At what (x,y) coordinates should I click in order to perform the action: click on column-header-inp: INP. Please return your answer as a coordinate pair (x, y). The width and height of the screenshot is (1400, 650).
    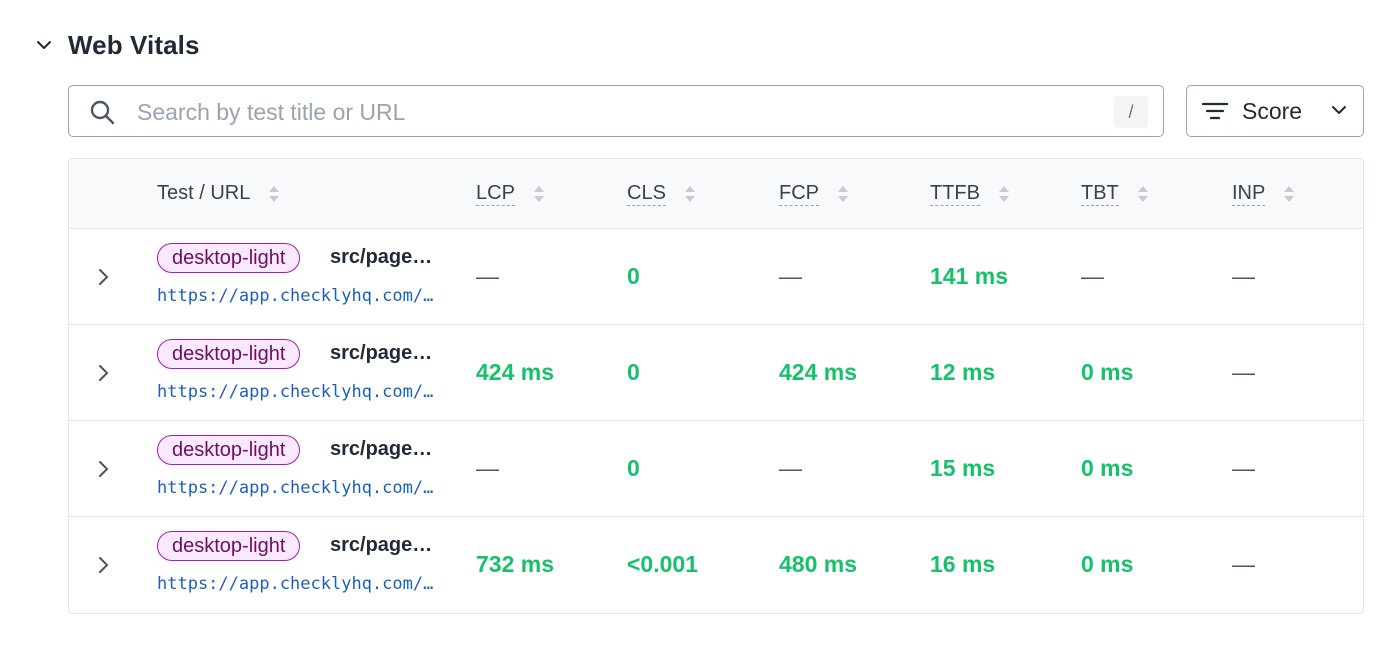
    Looking at the image, I should click on (1263, 193).